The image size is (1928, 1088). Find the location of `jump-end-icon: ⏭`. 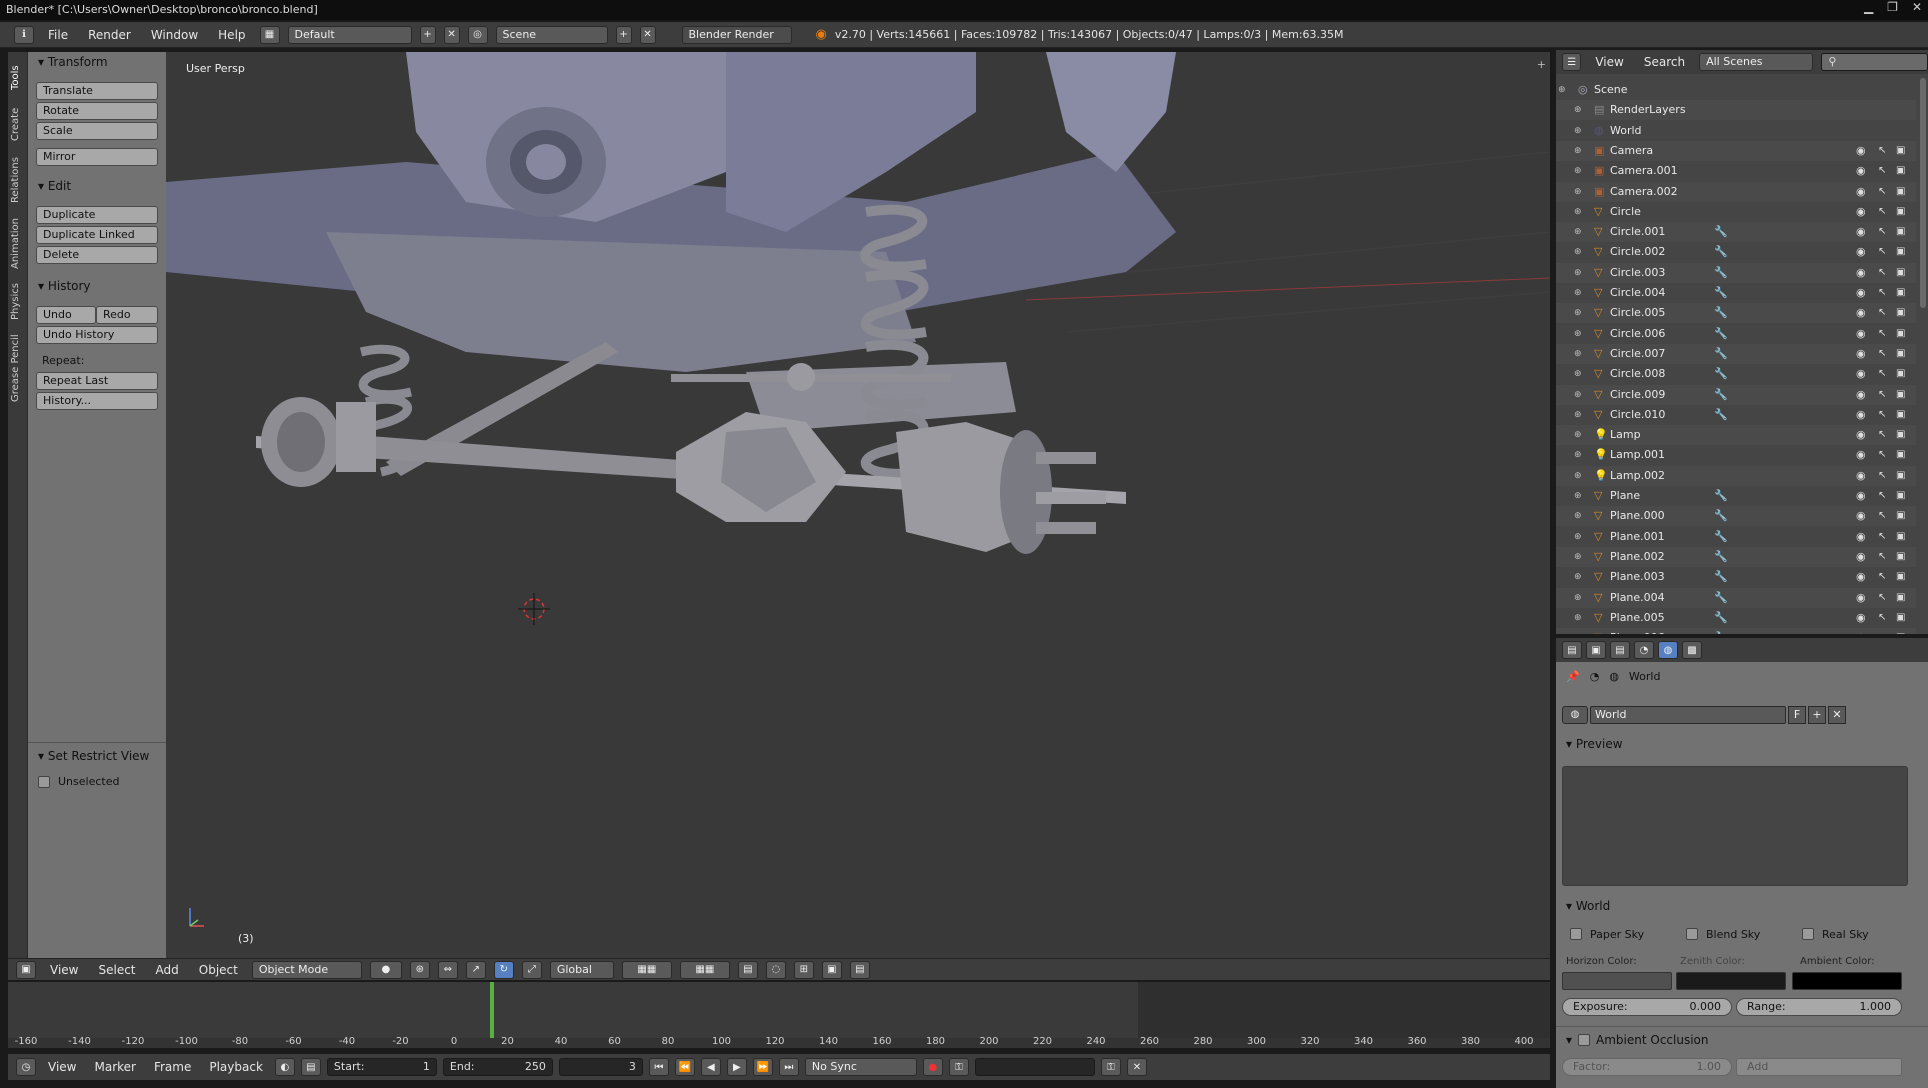

jump-end-icon: ⏭ is located at coordinates (788, 1067).